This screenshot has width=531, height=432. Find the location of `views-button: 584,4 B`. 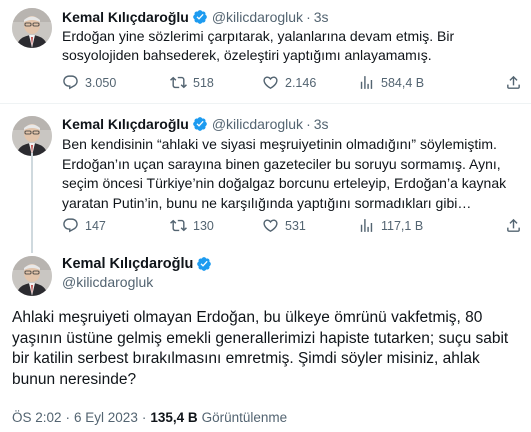

views-button: 584,4 B is located at coordinates (410, 82).